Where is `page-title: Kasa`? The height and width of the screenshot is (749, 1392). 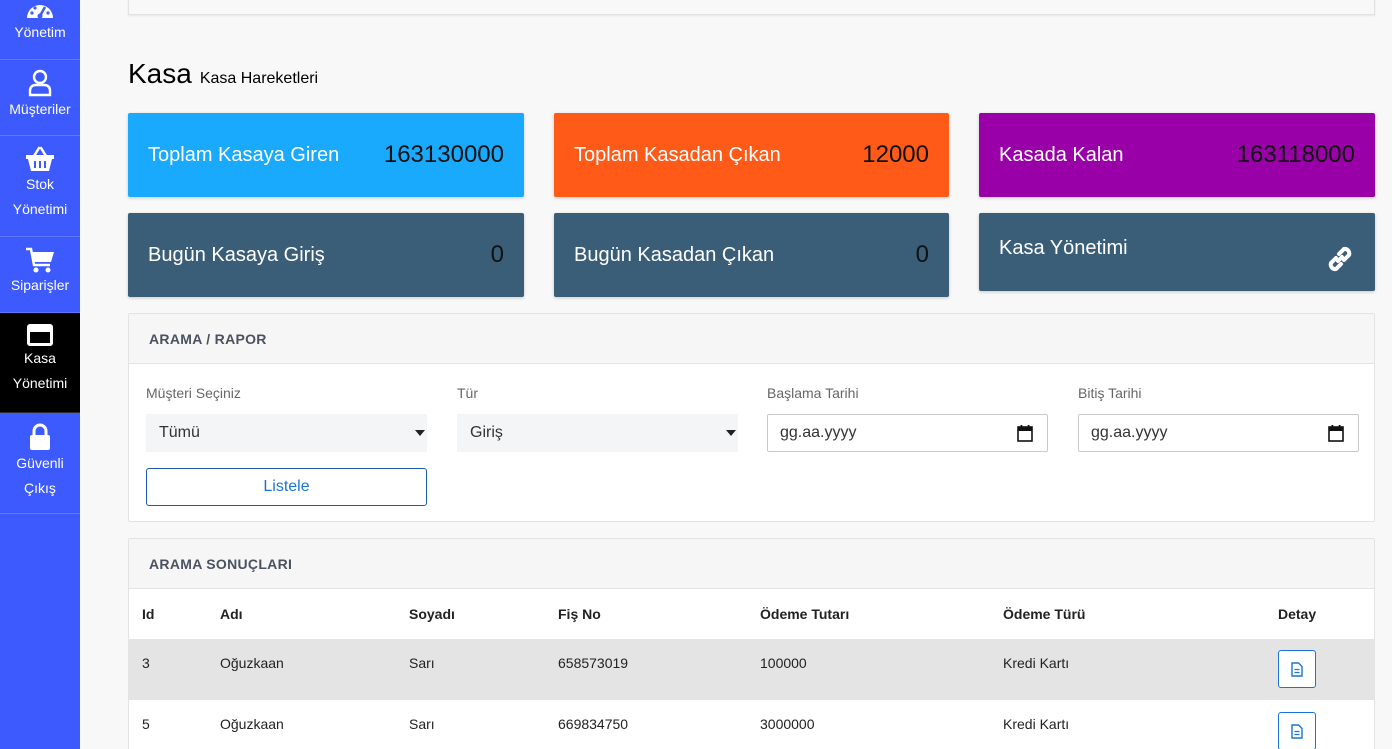
page-title: Kasa is located at coordinates (160, 73).